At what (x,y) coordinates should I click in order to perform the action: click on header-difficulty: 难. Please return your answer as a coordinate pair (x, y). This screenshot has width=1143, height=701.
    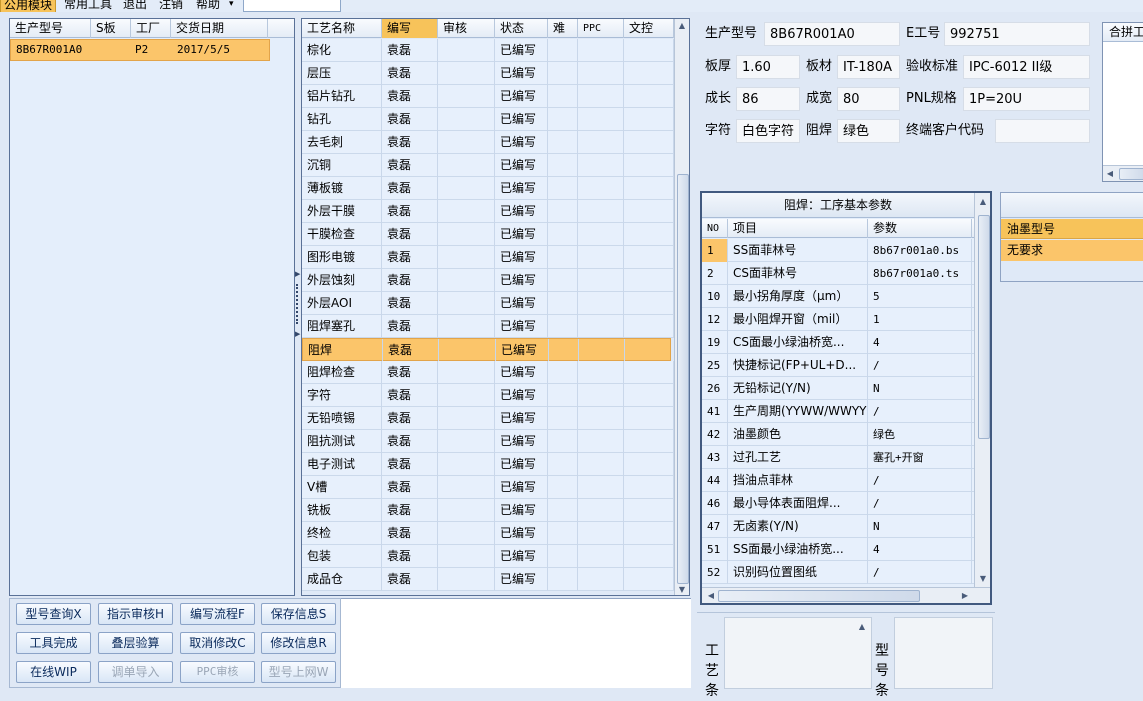
    Looking at the image, I should click on (563, 28).